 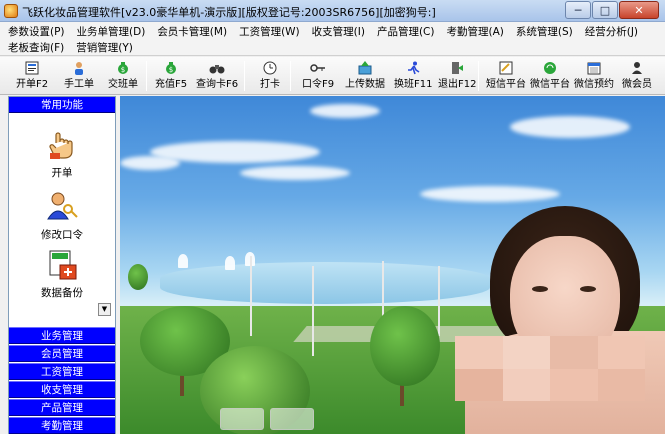 I want to click on member-icon, so click(x=637, y=68).